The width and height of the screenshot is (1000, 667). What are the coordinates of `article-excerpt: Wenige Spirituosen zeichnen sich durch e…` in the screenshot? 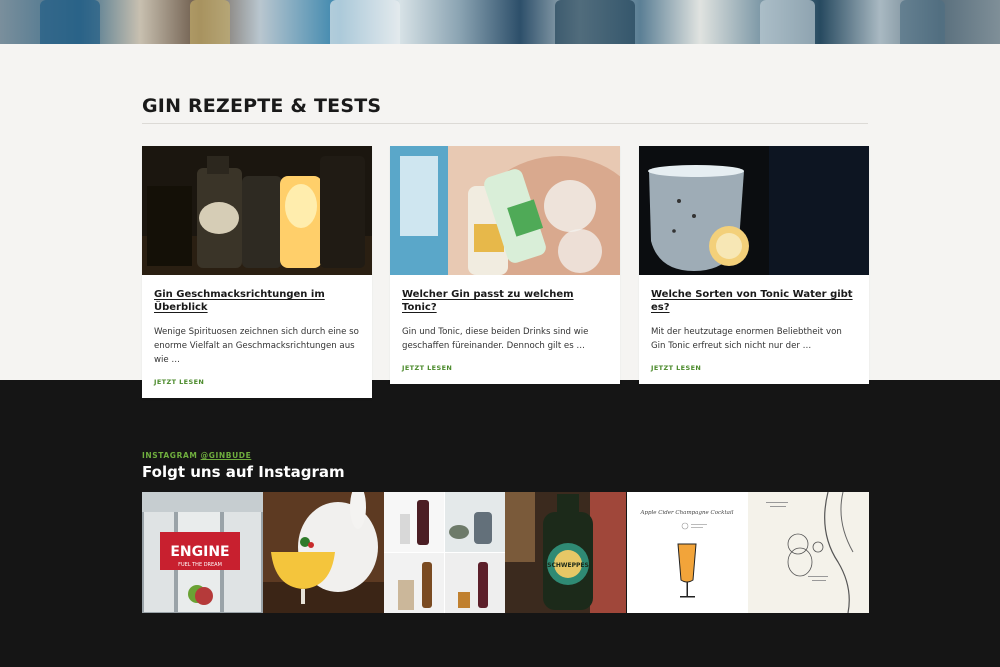 It's located at (256, 346).